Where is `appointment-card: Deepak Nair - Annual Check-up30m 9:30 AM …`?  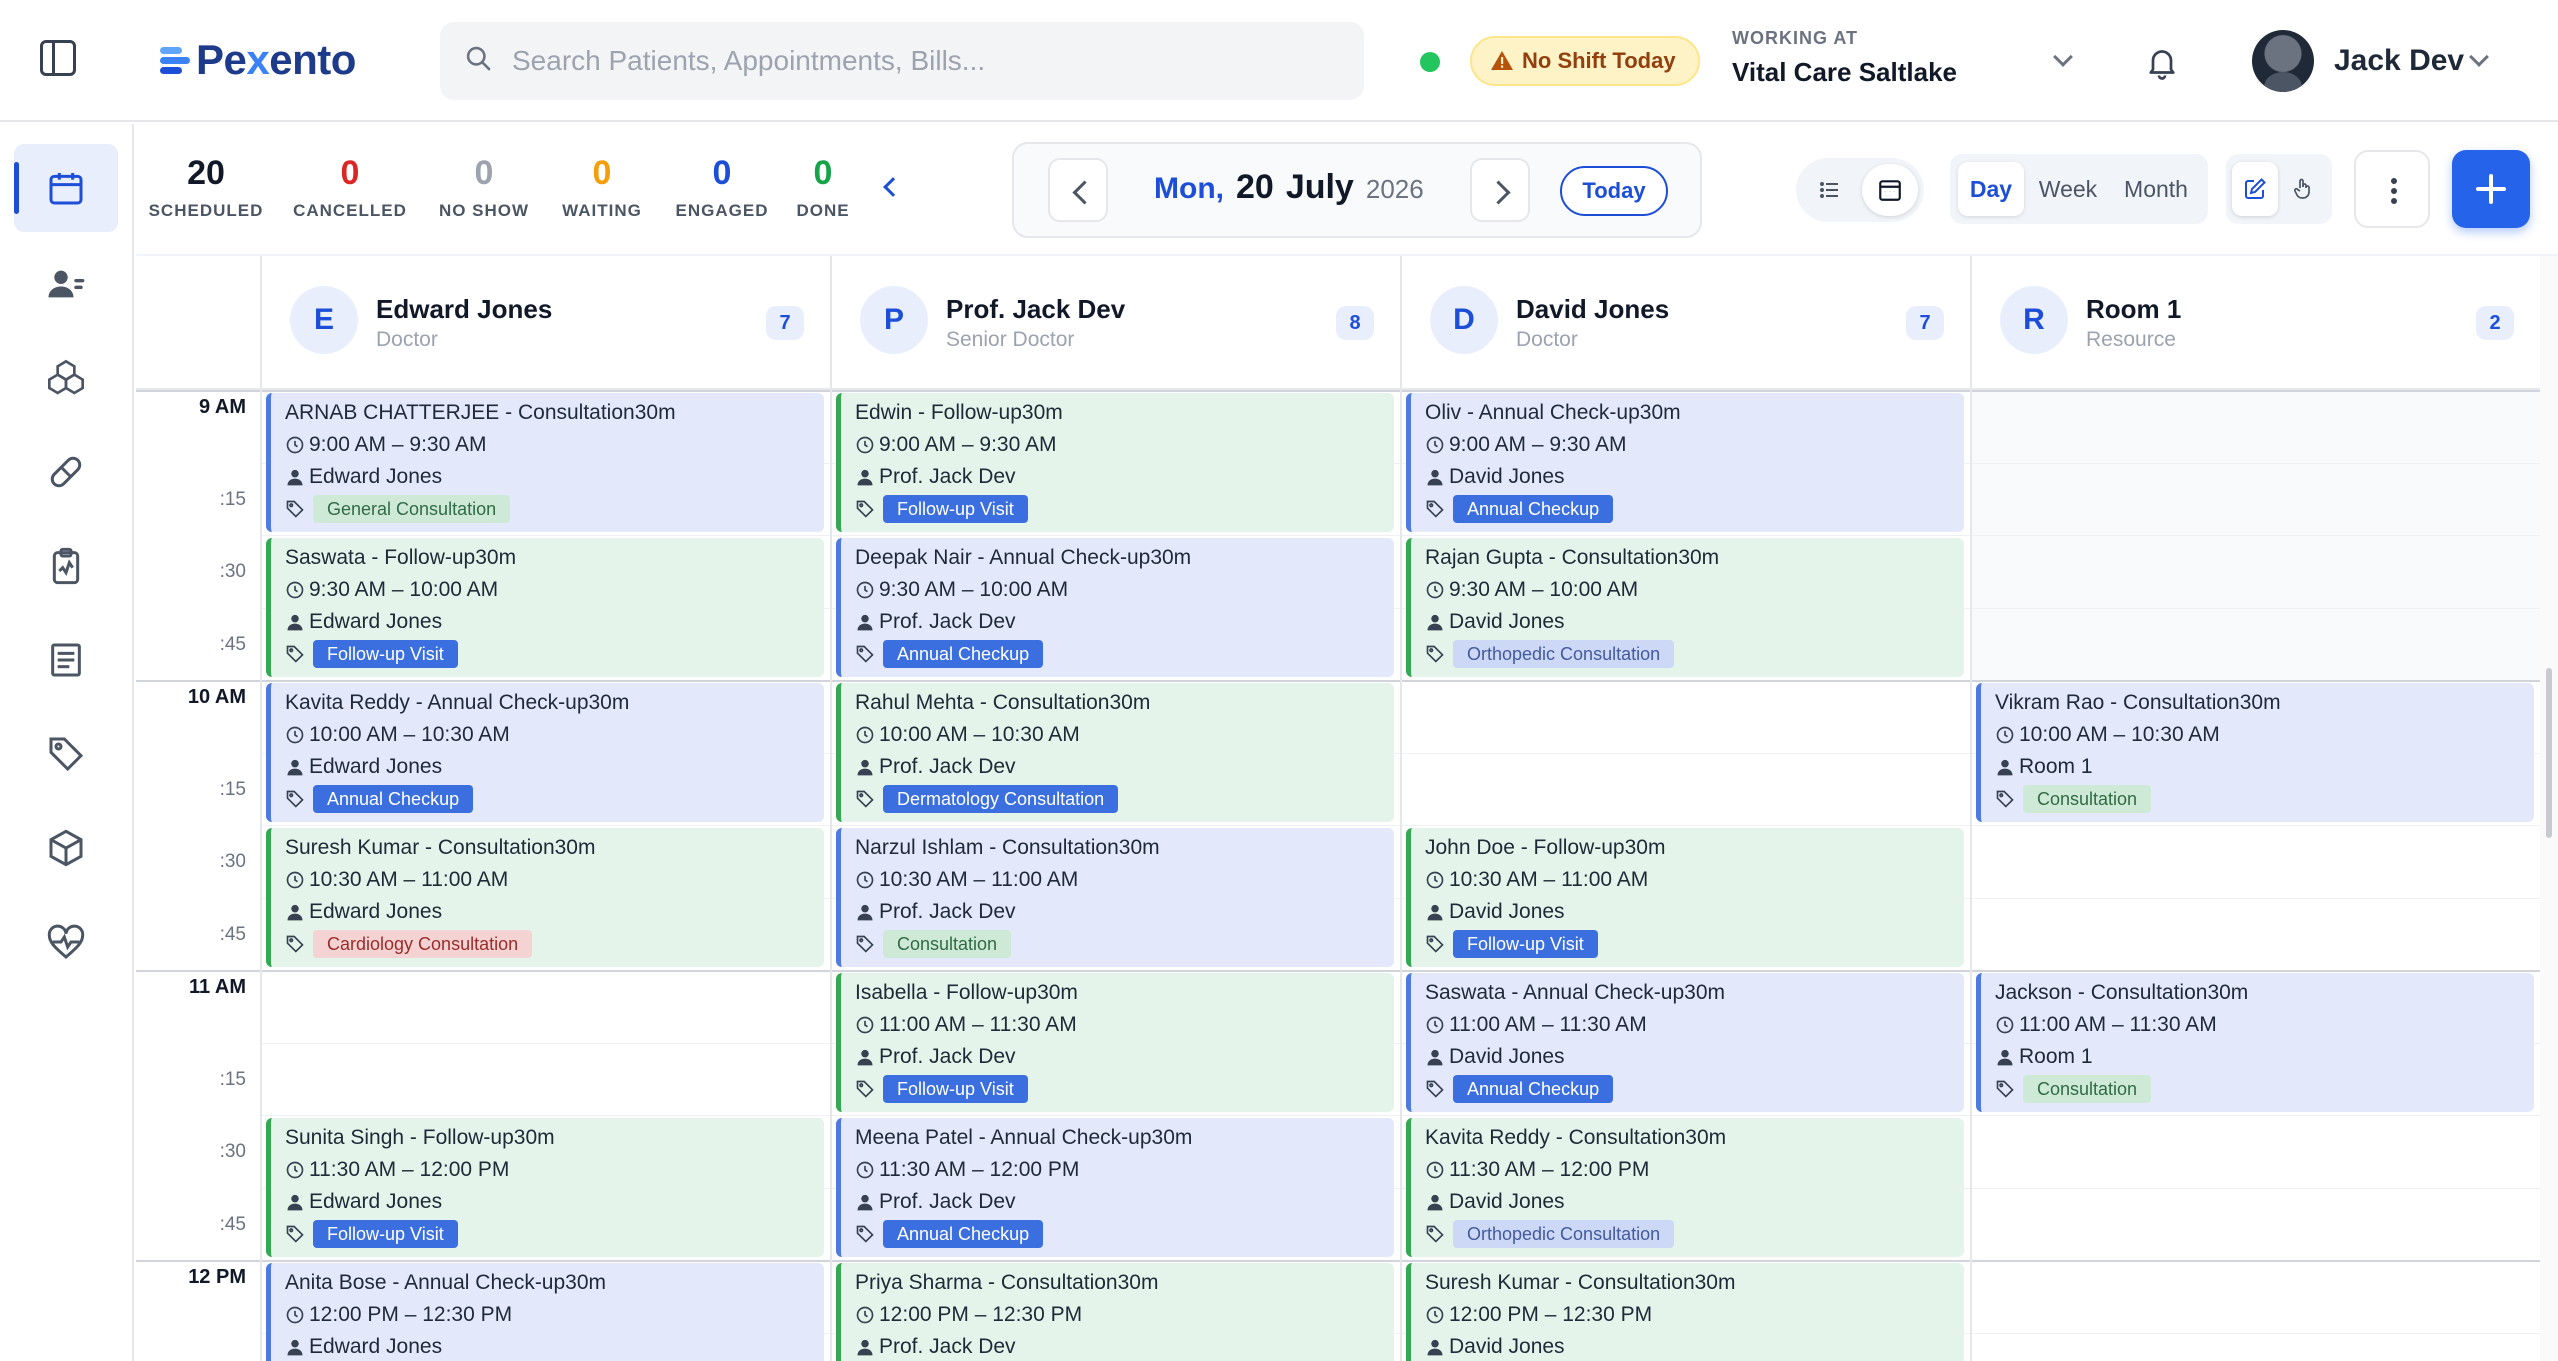
appointment-card: Deepak Nair - Annual Check-up30m 9:30 AM … is located at coordinates (1115, 607).